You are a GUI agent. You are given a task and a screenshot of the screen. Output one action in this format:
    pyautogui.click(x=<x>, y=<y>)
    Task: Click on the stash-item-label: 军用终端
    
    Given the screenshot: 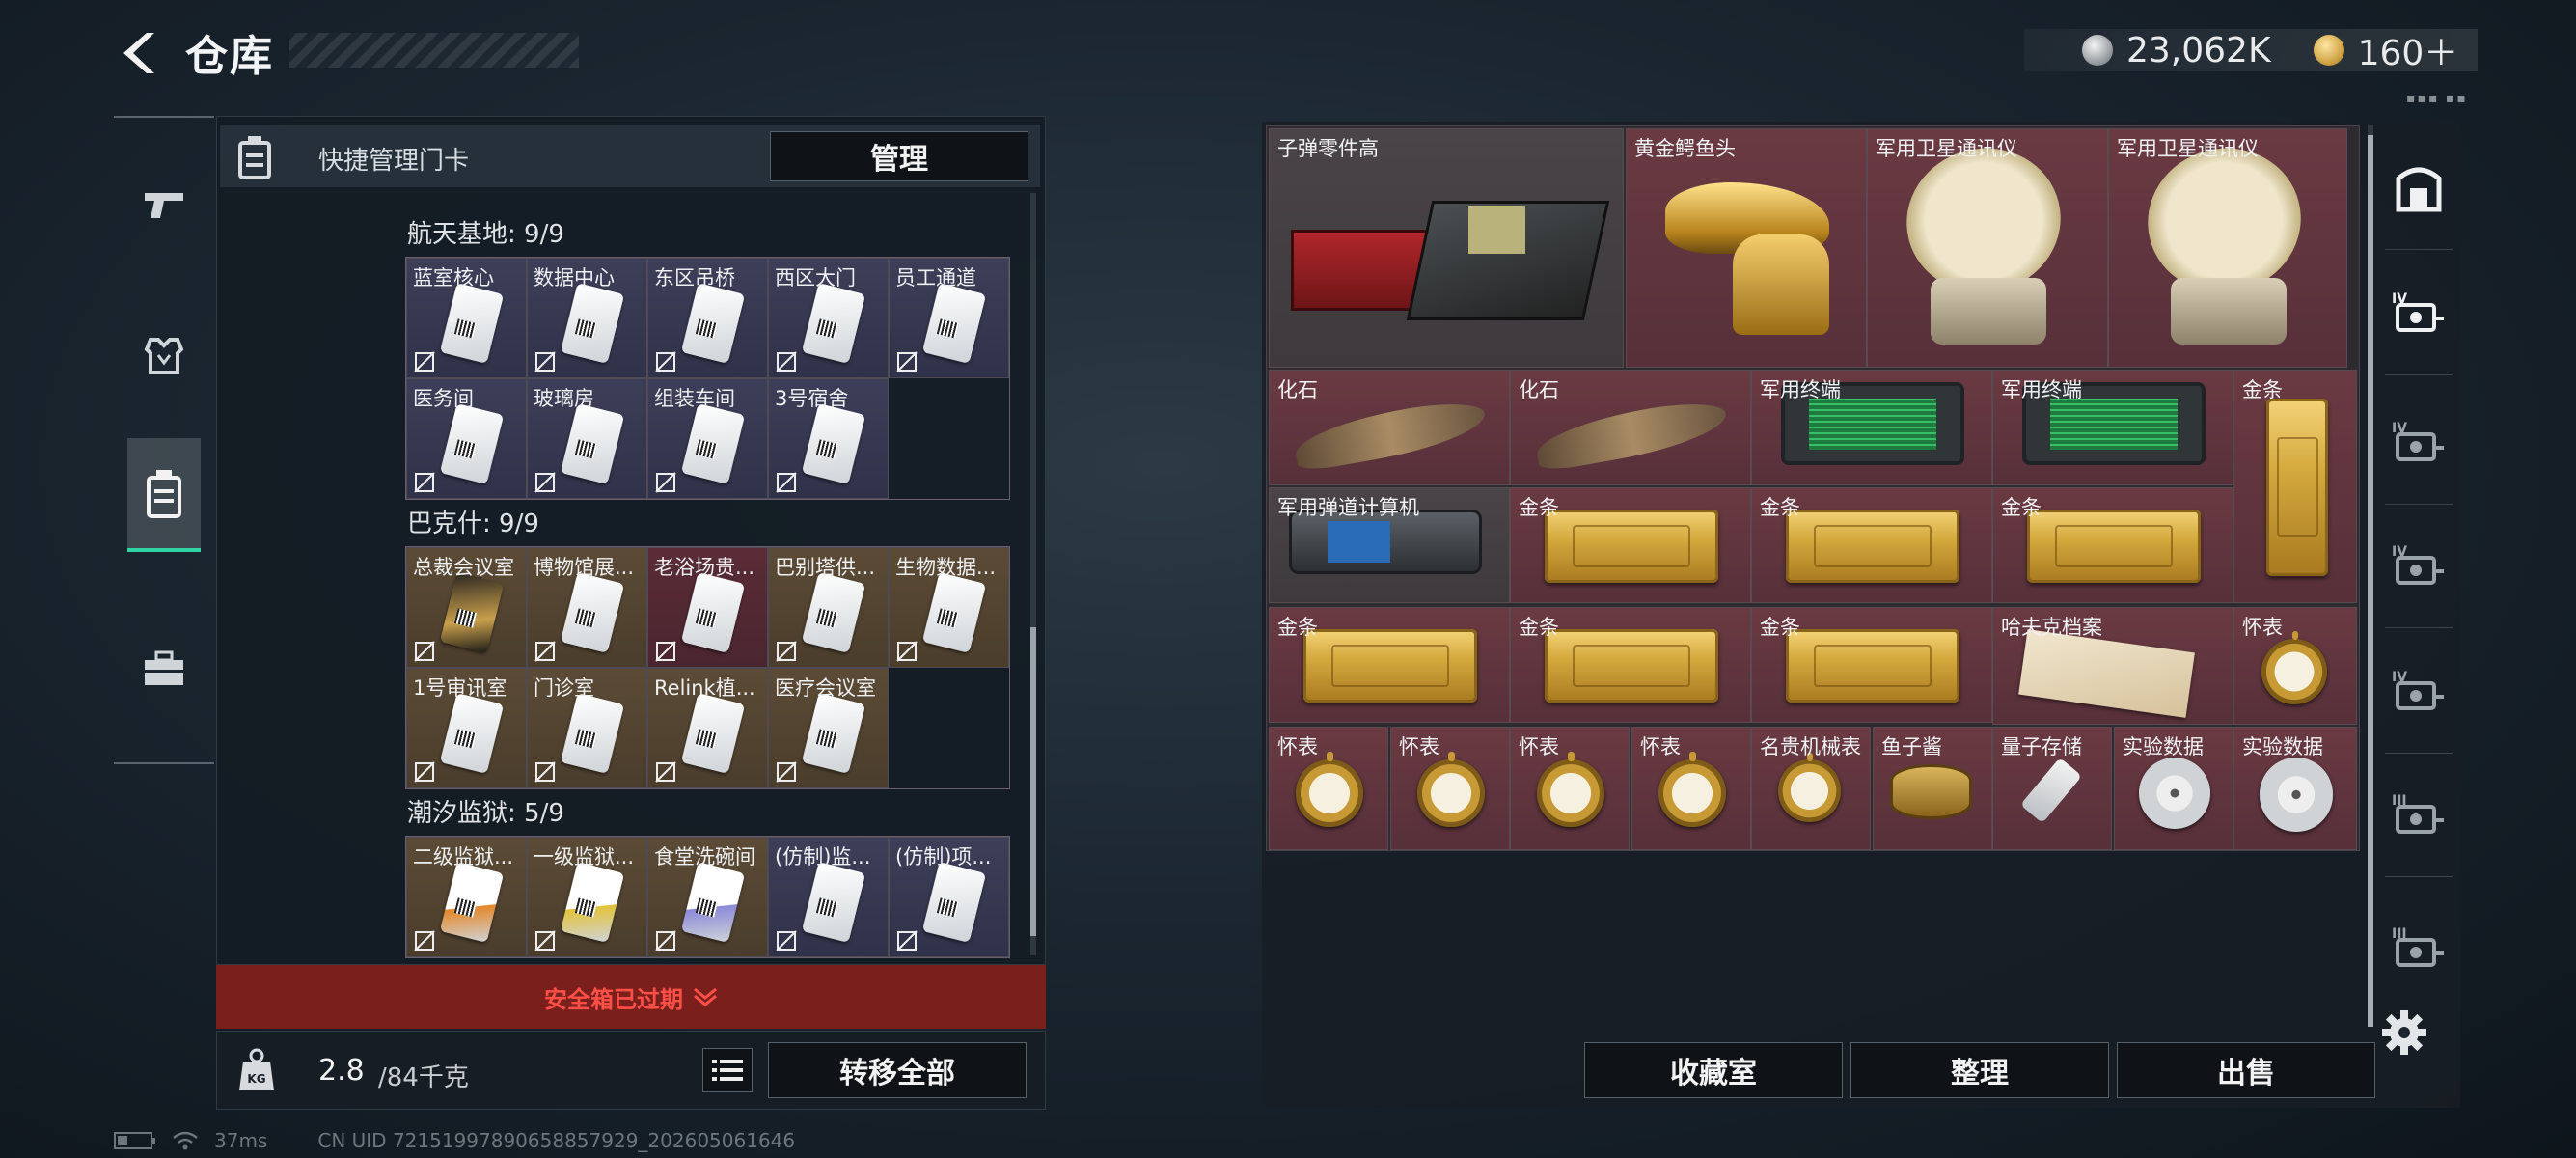 What is the action you would take?
    pyautogui.click(x=1801, y=389)
    